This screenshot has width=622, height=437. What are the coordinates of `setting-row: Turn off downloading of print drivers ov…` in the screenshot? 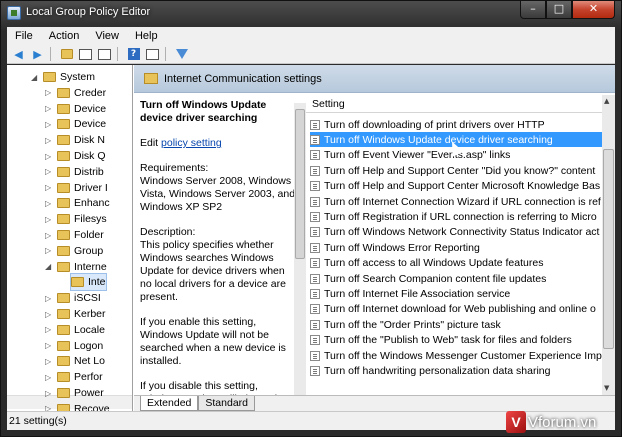 It's located at (456, 124).